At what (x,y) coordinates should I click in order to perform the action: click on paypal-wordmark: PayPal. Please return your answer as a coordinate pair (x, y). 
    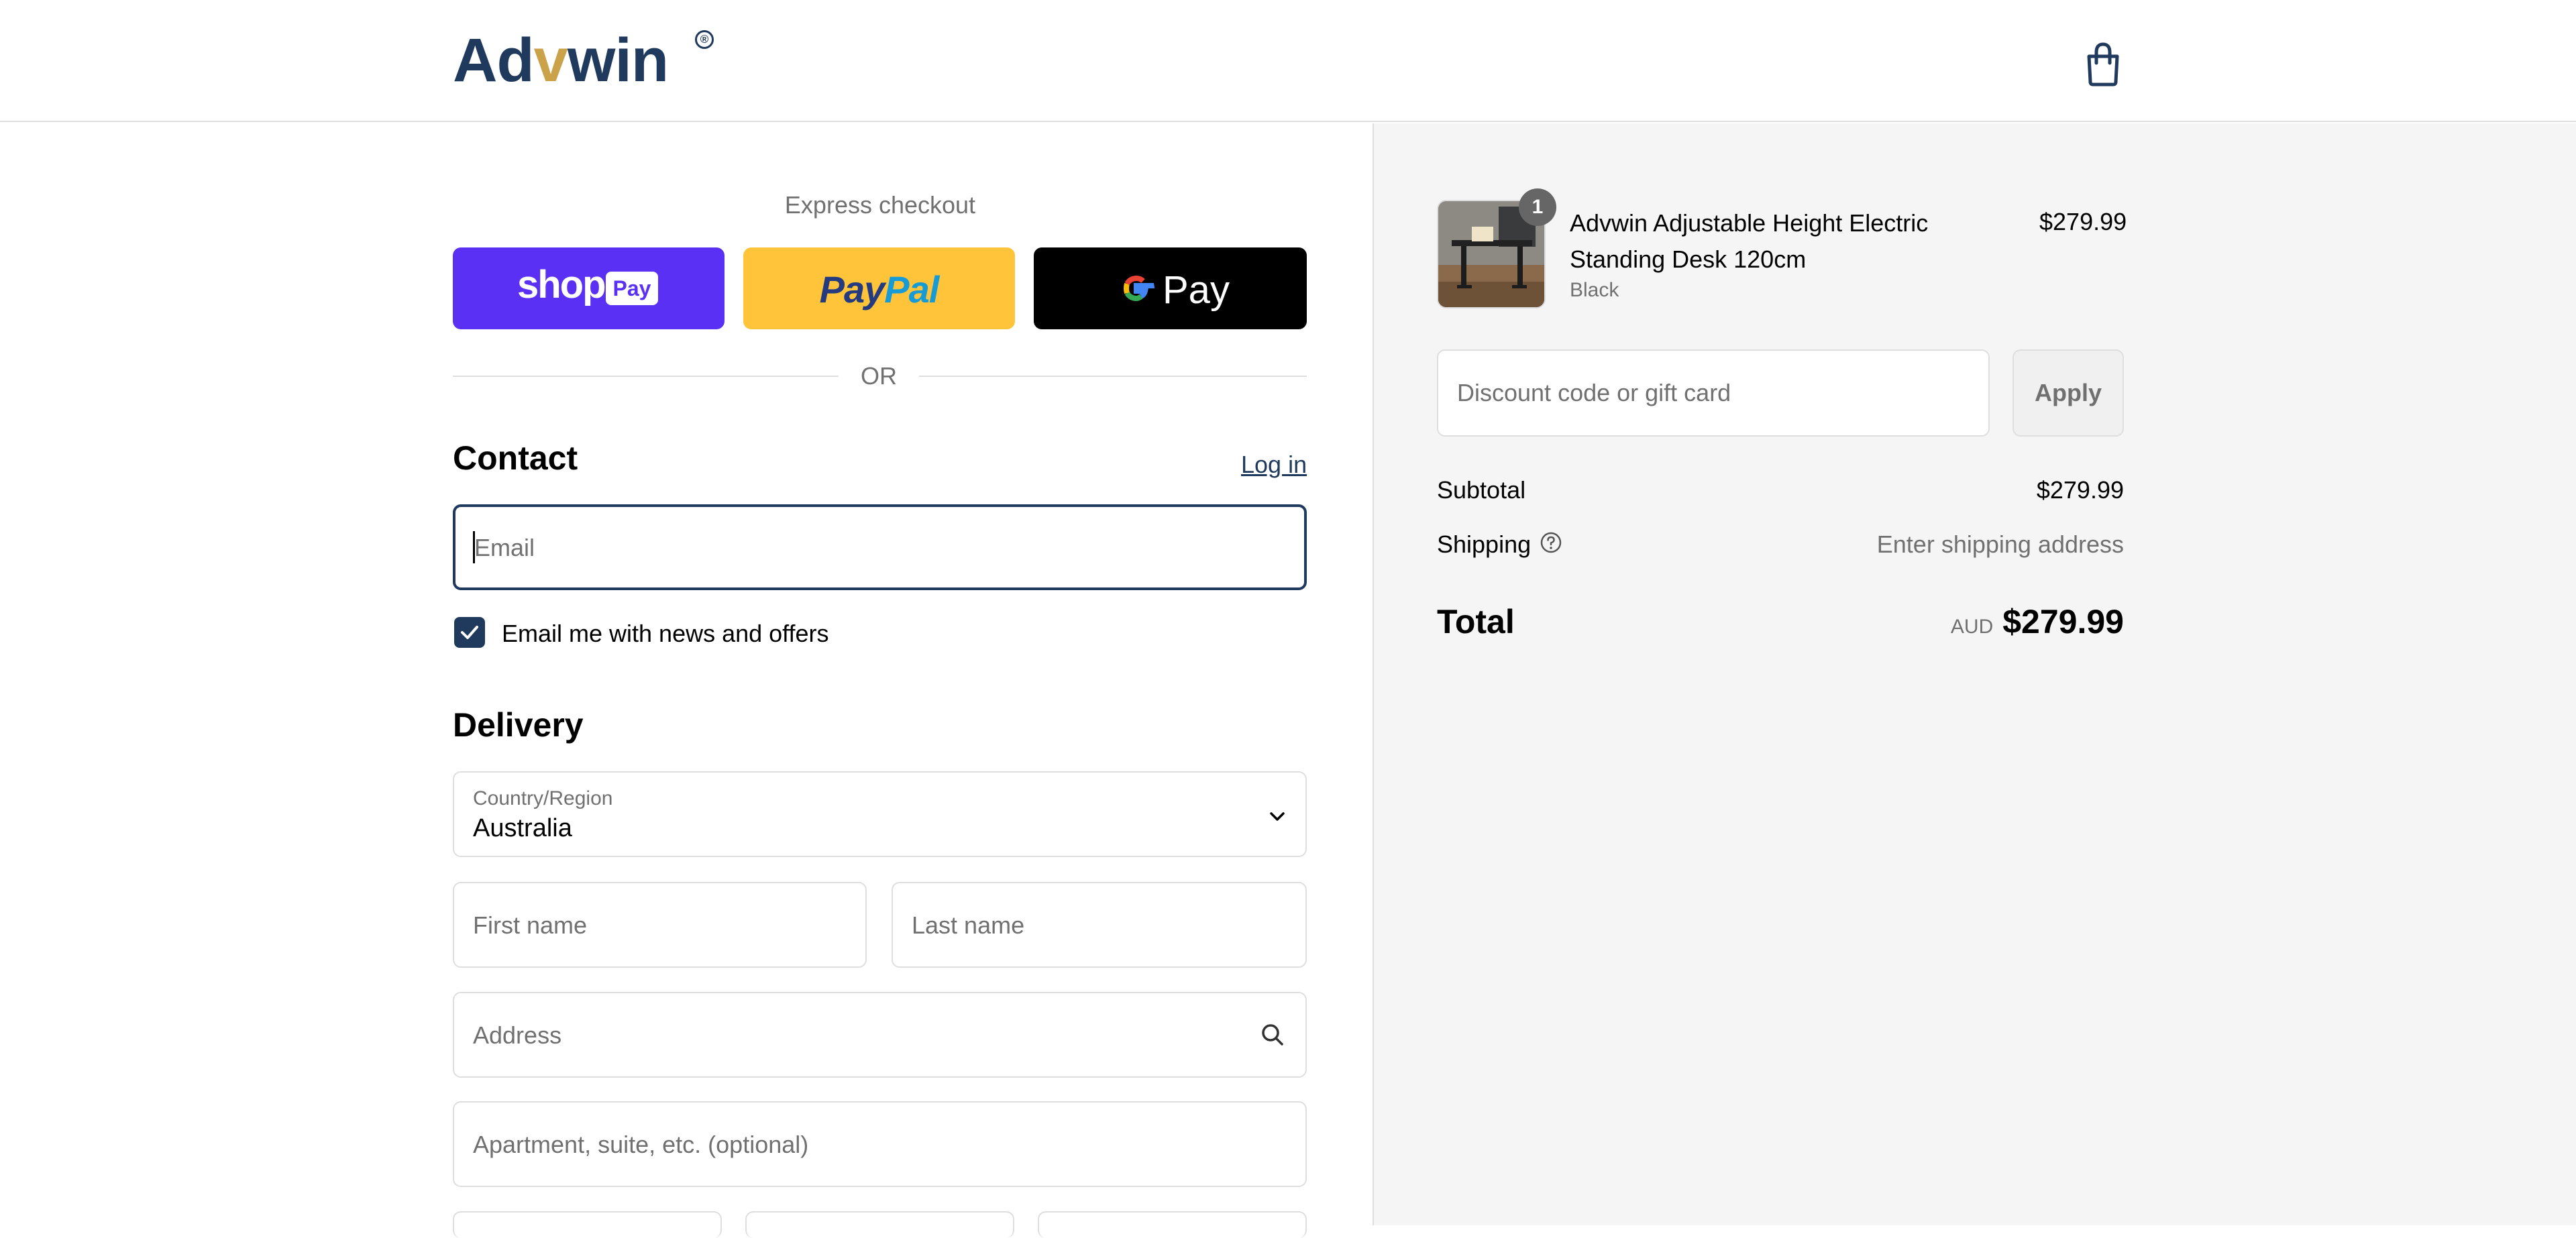
    Looking at the image, I should click on (879, 289).